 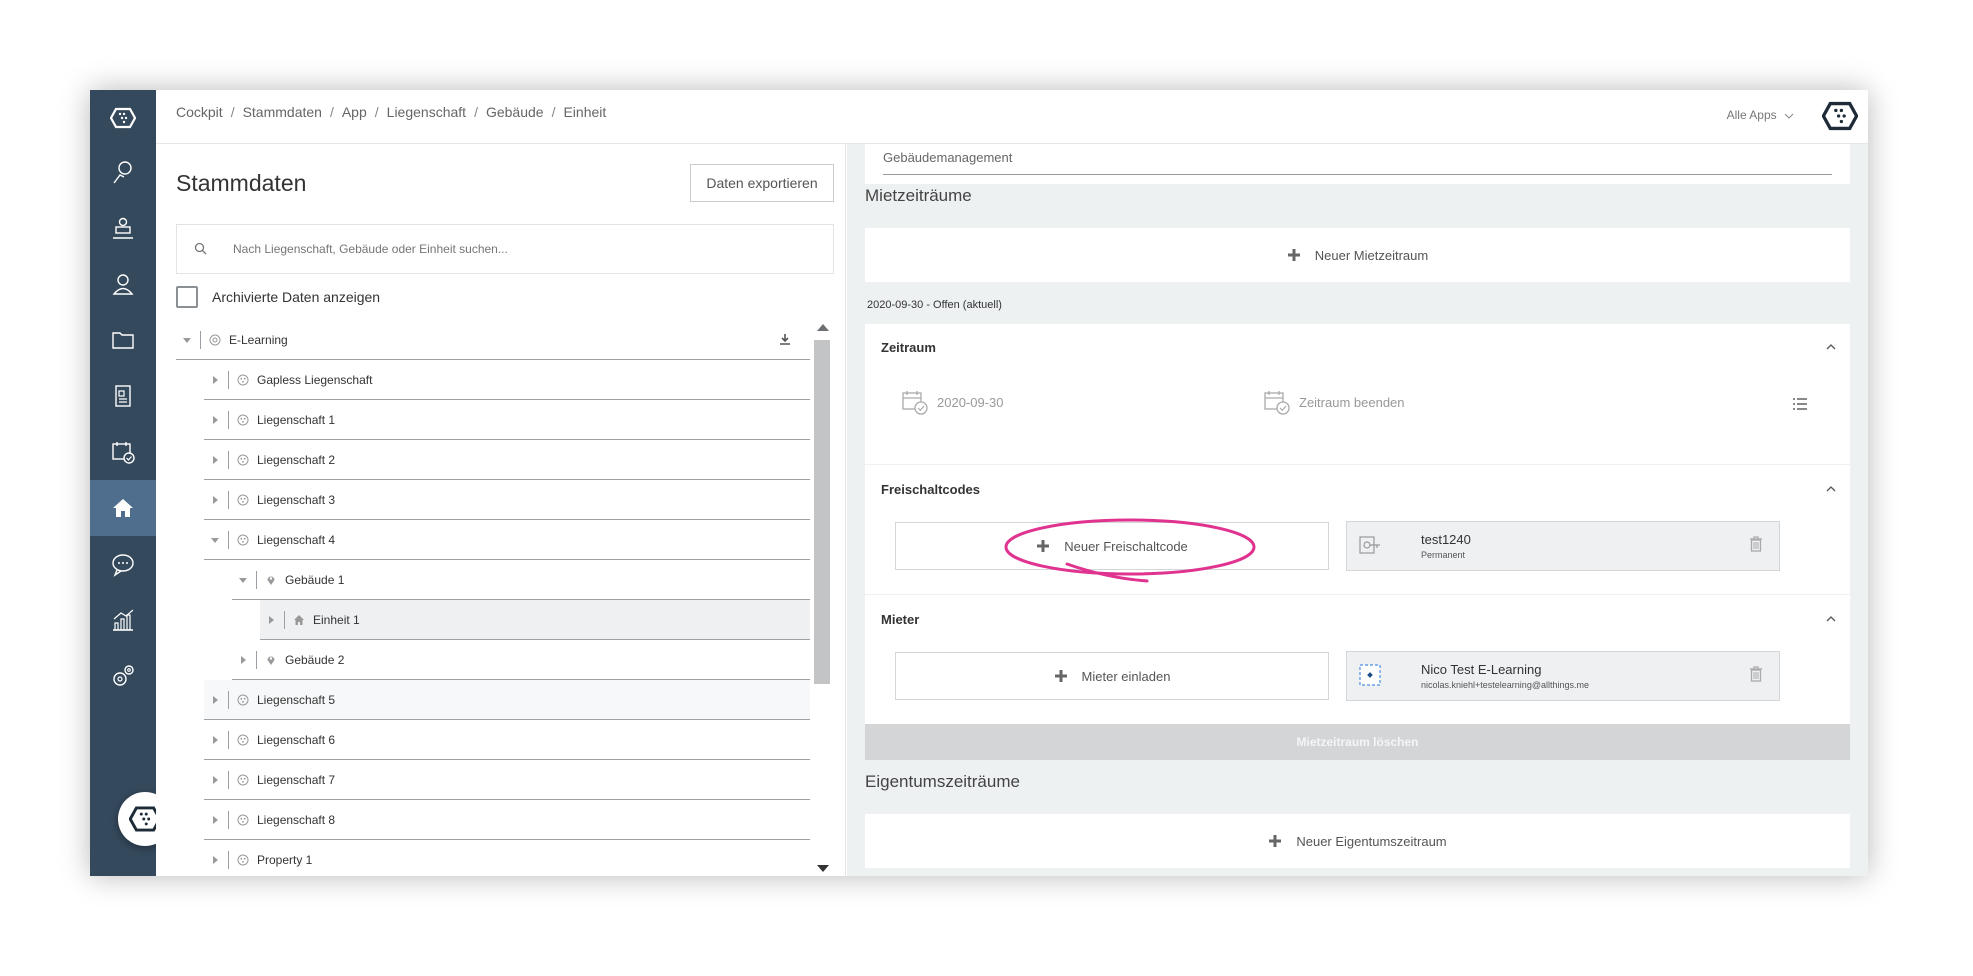 I want to click on tree-row: Liegenschaft 6, so click(x=507, y=740).